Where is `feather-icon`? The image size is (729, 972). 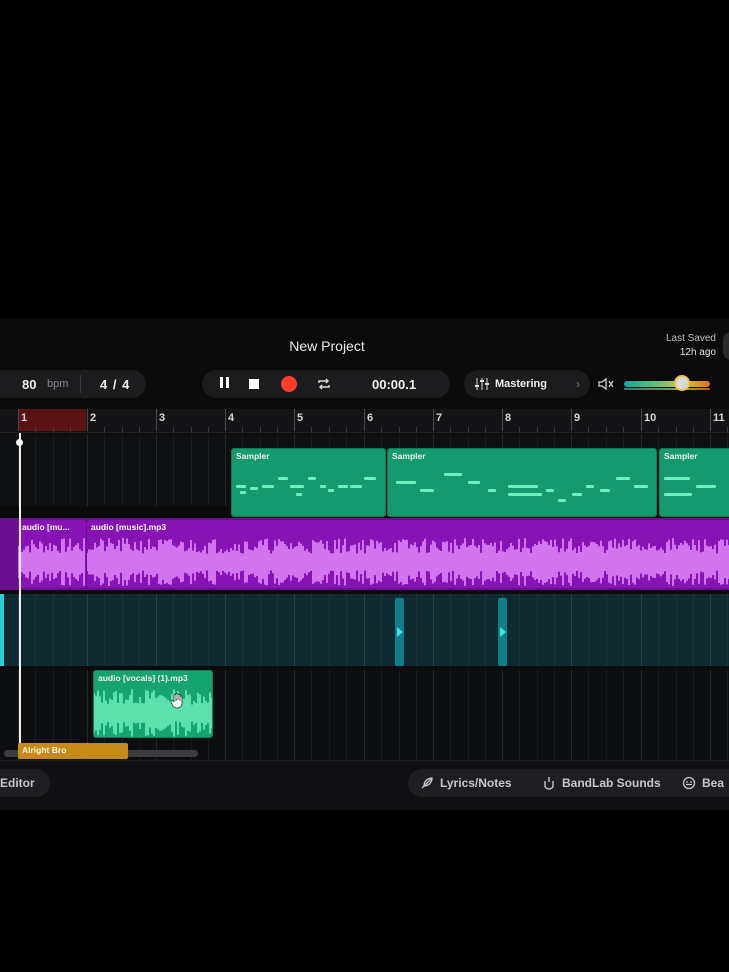
feather-icon is located at coordinates (427, 783).